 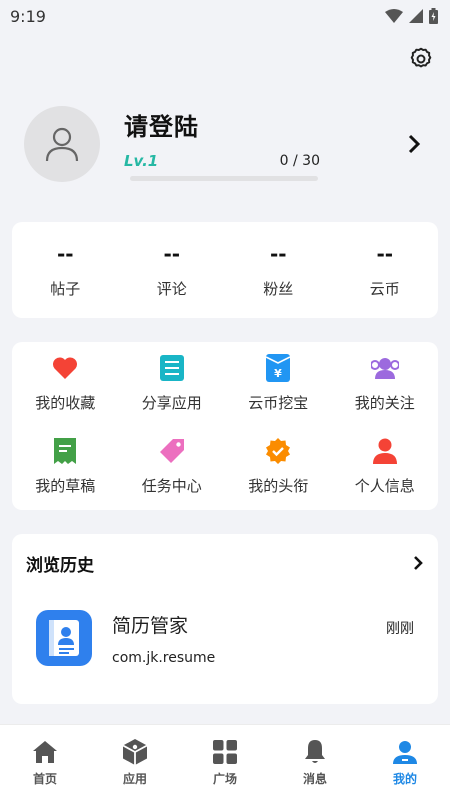 I want to click on gear-icon, so click(x=421, y=57).